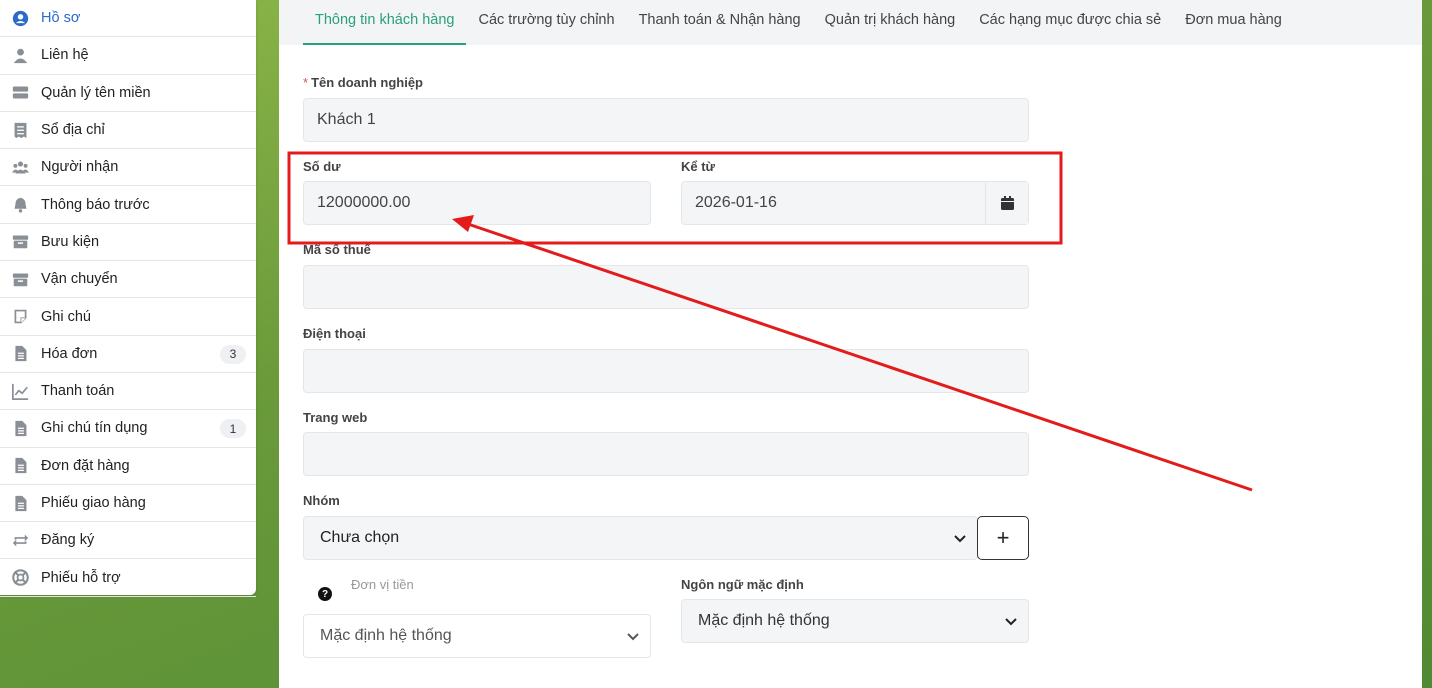  What do you see at coordinates (128, 392) in the screenshot?
I see `sidebar-item: Thanh toán` at bounding box center [128, 392].